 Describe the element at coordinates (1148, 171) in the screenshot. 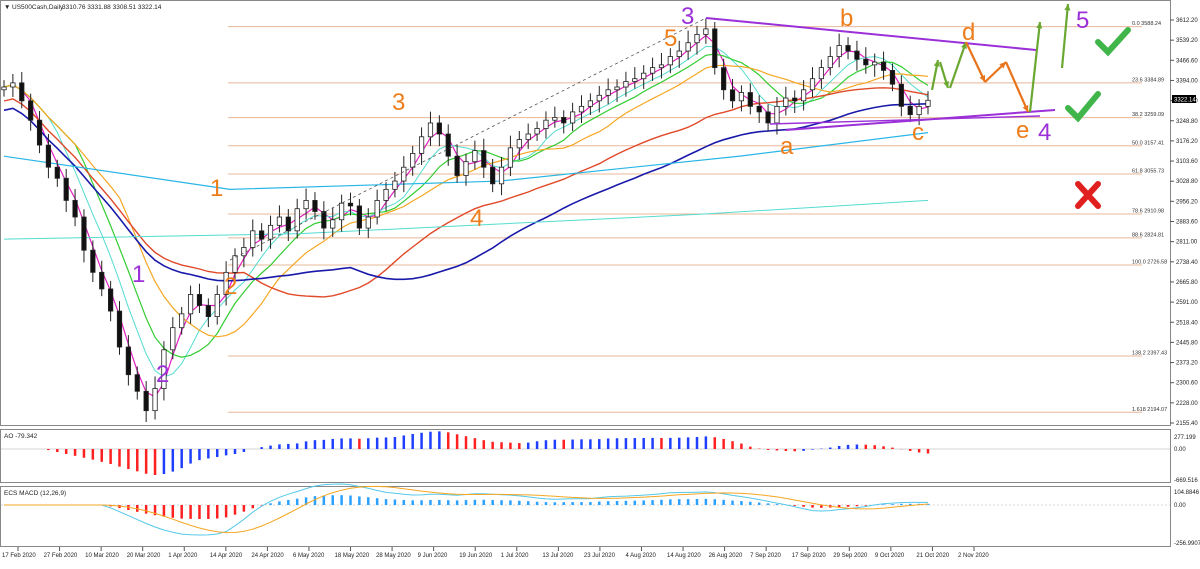

I see `fib-level-label: 61.8 3055.73` at that location.